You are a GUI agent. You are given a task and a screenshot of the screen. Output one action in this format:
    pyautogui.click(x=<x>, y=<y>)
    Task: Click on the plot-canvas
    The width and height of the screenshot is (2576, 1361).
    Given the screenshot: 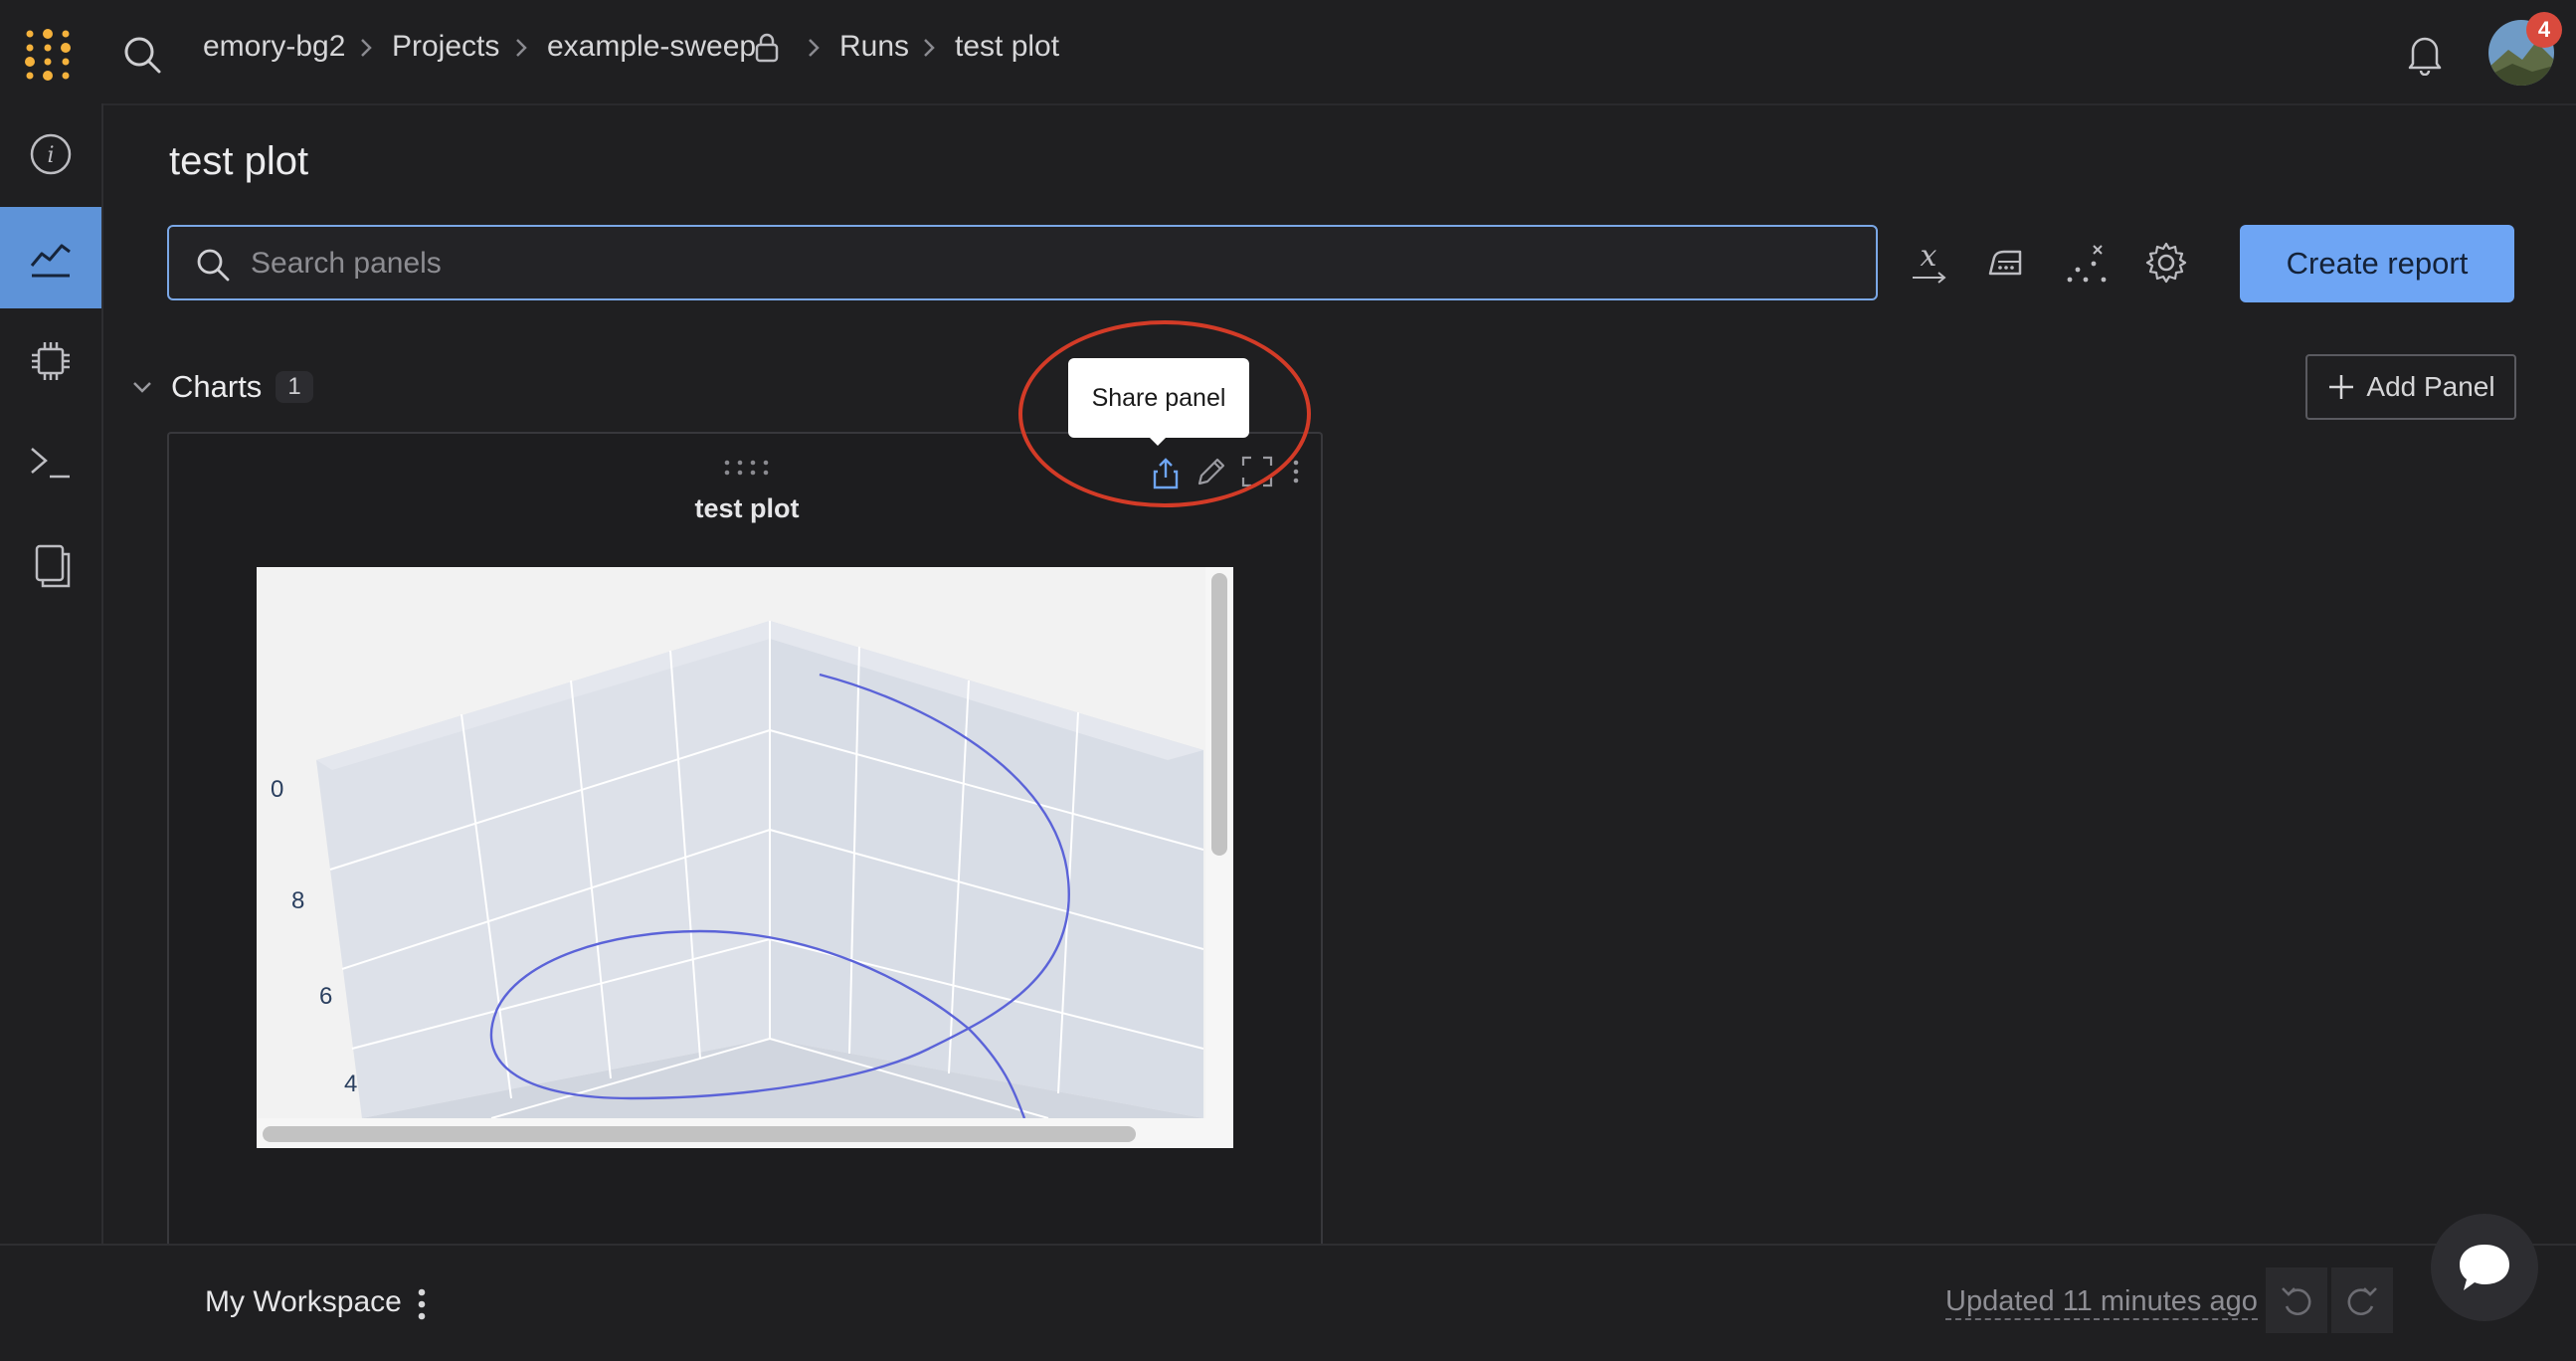 What is the action you would take?
    pyautogui.click(x=738, y=849)
    